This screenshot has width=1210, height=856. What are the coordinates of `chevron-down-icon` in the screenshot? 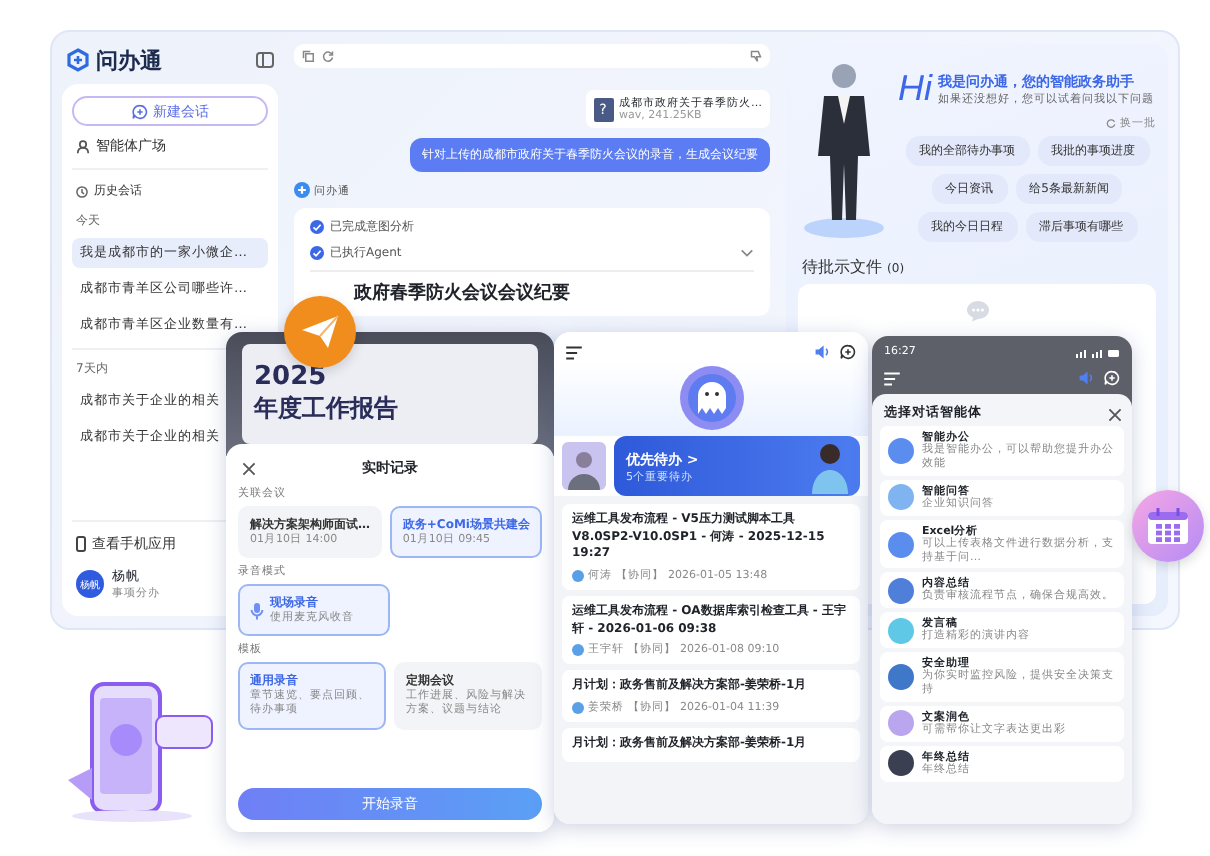 It's located at (747, 253).